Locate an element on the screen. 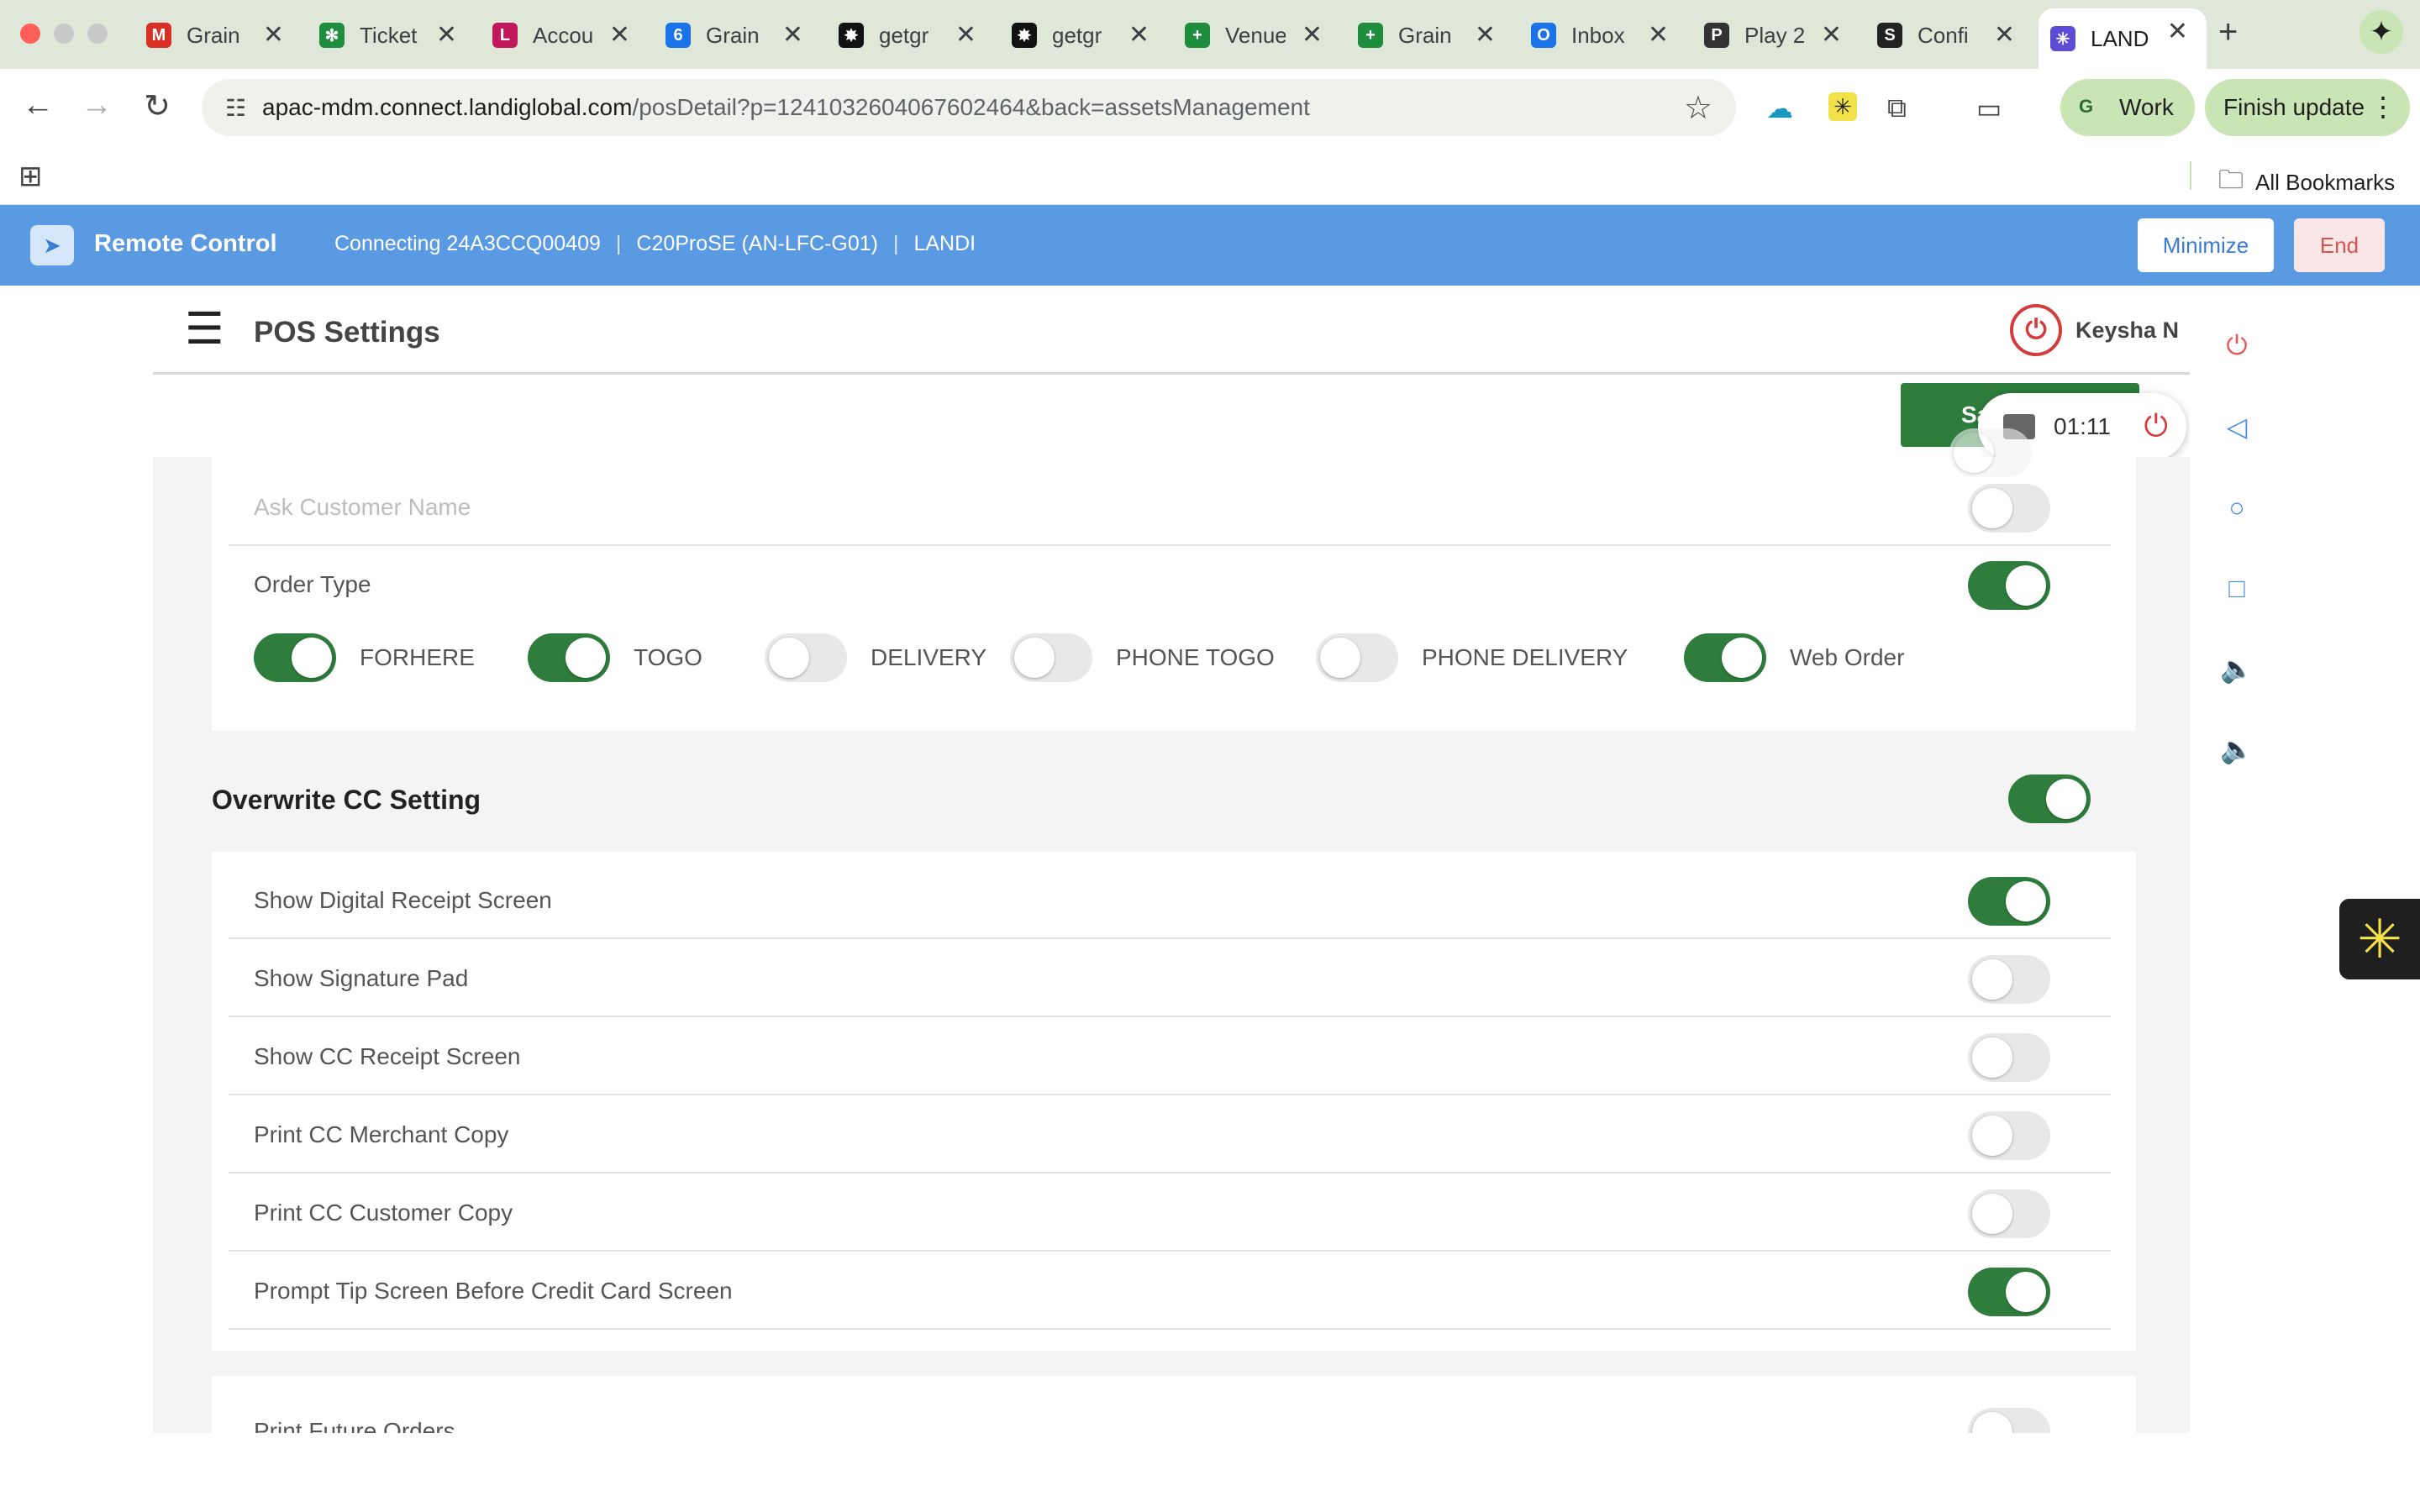 The width and height of the screenshot is (2420, 1512). more-menu-icon: ⋮ is located at coordinates (2383, 107).